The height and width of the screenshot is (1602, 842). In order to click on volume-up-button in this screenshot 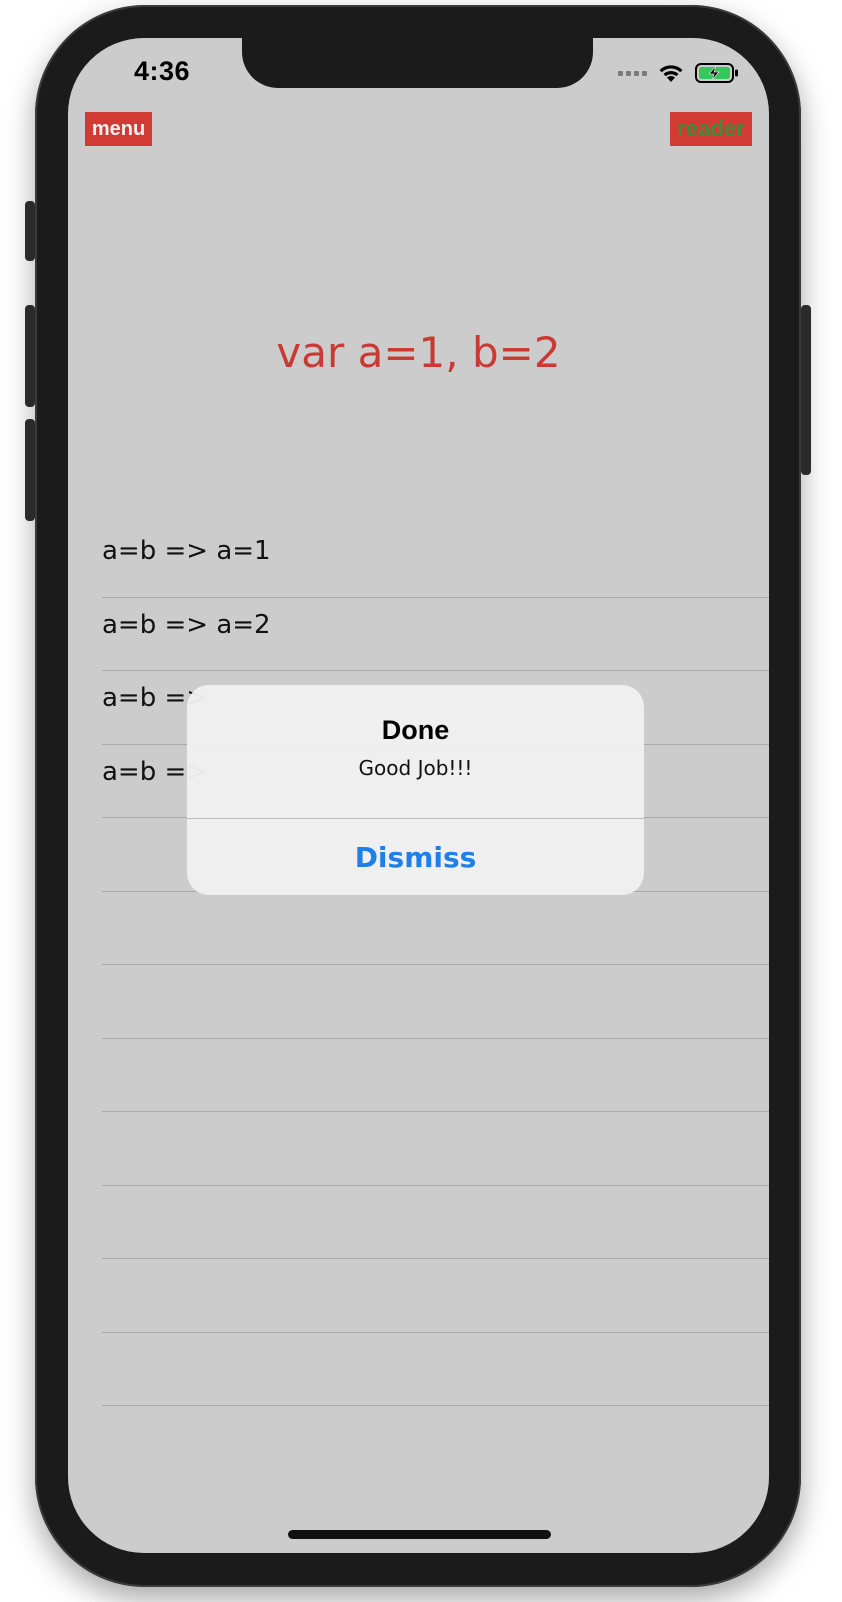, I will do `click(30, 356)`.